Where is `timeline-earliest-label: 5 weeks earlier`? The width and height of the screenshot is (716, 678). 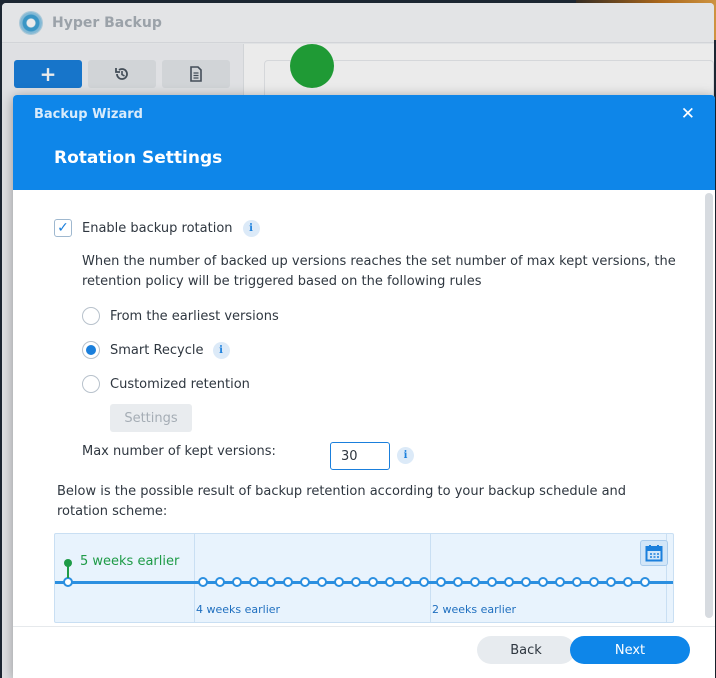
timeline-earliest-label: 5 weeks earlier is located at coordinates (130, 561).